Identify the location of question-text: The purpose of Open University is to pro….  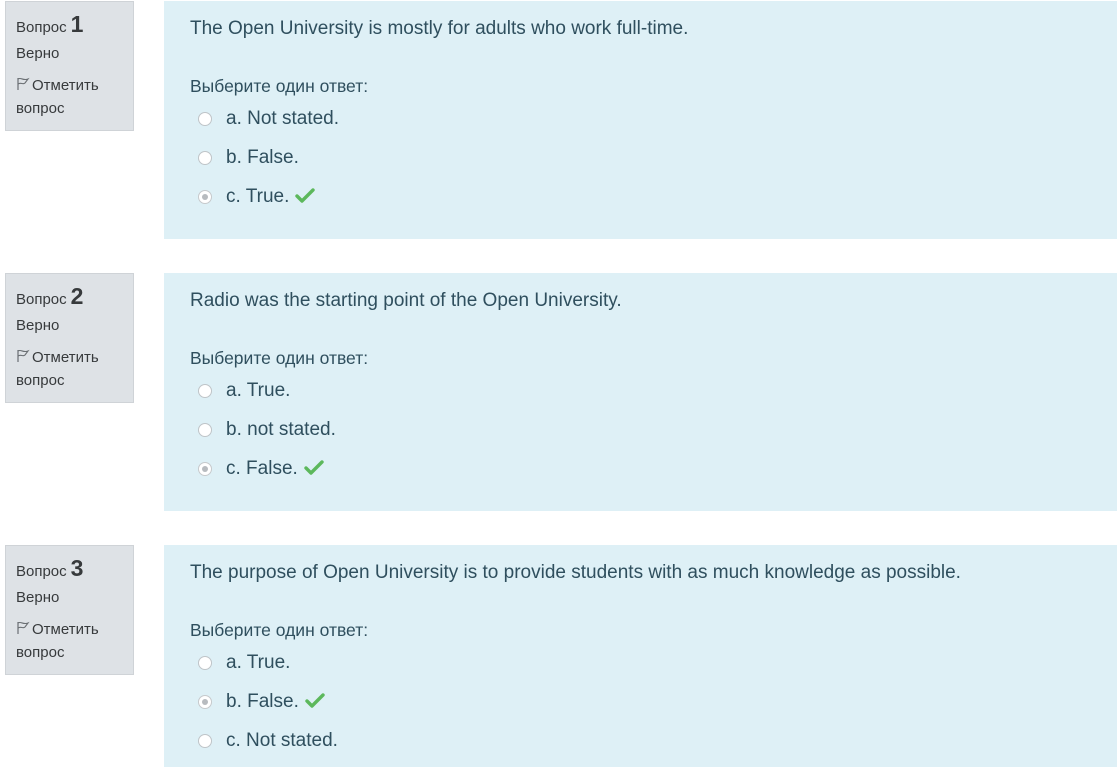
(575, 572).